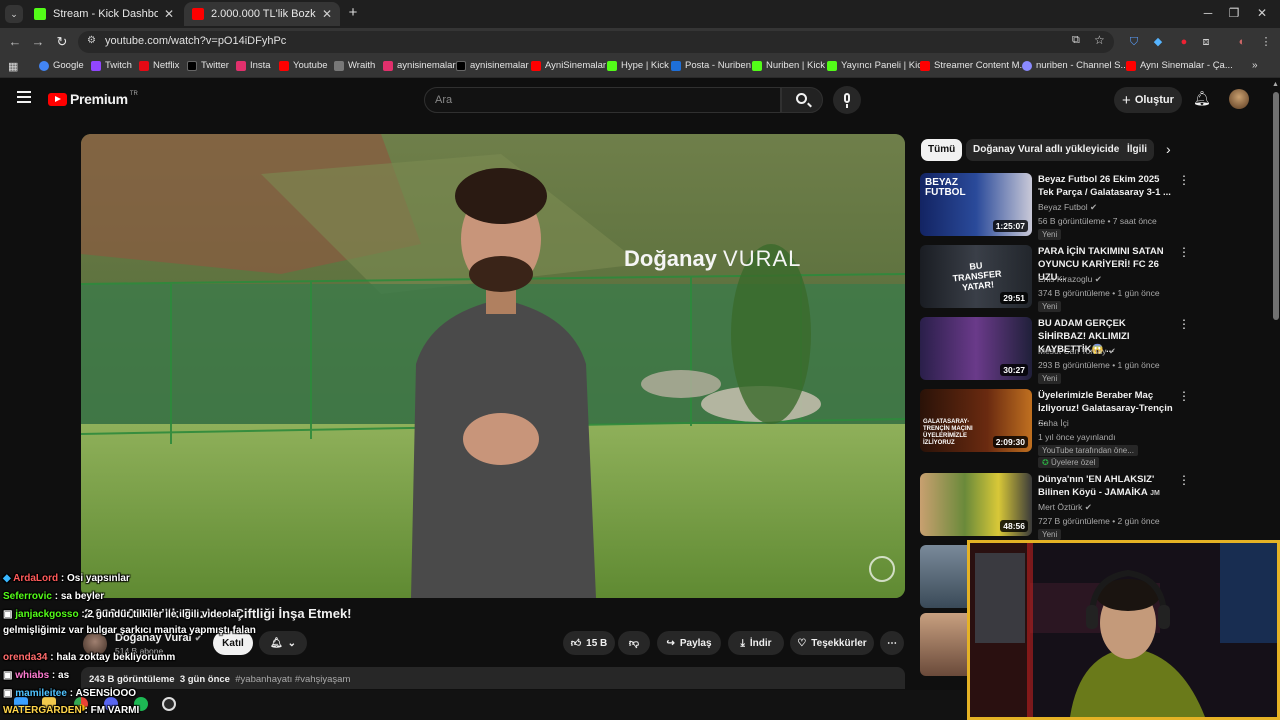 This screenshot has height=720, width=1280. I want to click on bookmark-label: Twitch, so click(118, 65).